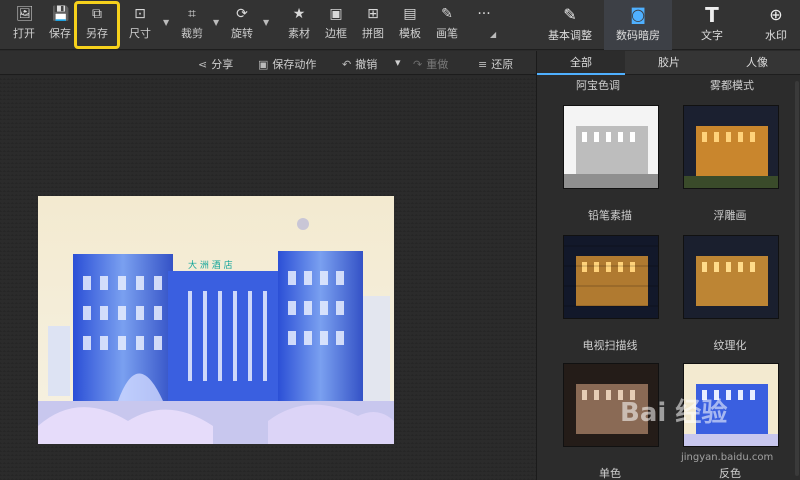 This screenshot has width=800, height=480. What do you see at coordinates (418, 64) in the screenshot?
I see `redo-icon: ↷` at bounding box center [418, 64].